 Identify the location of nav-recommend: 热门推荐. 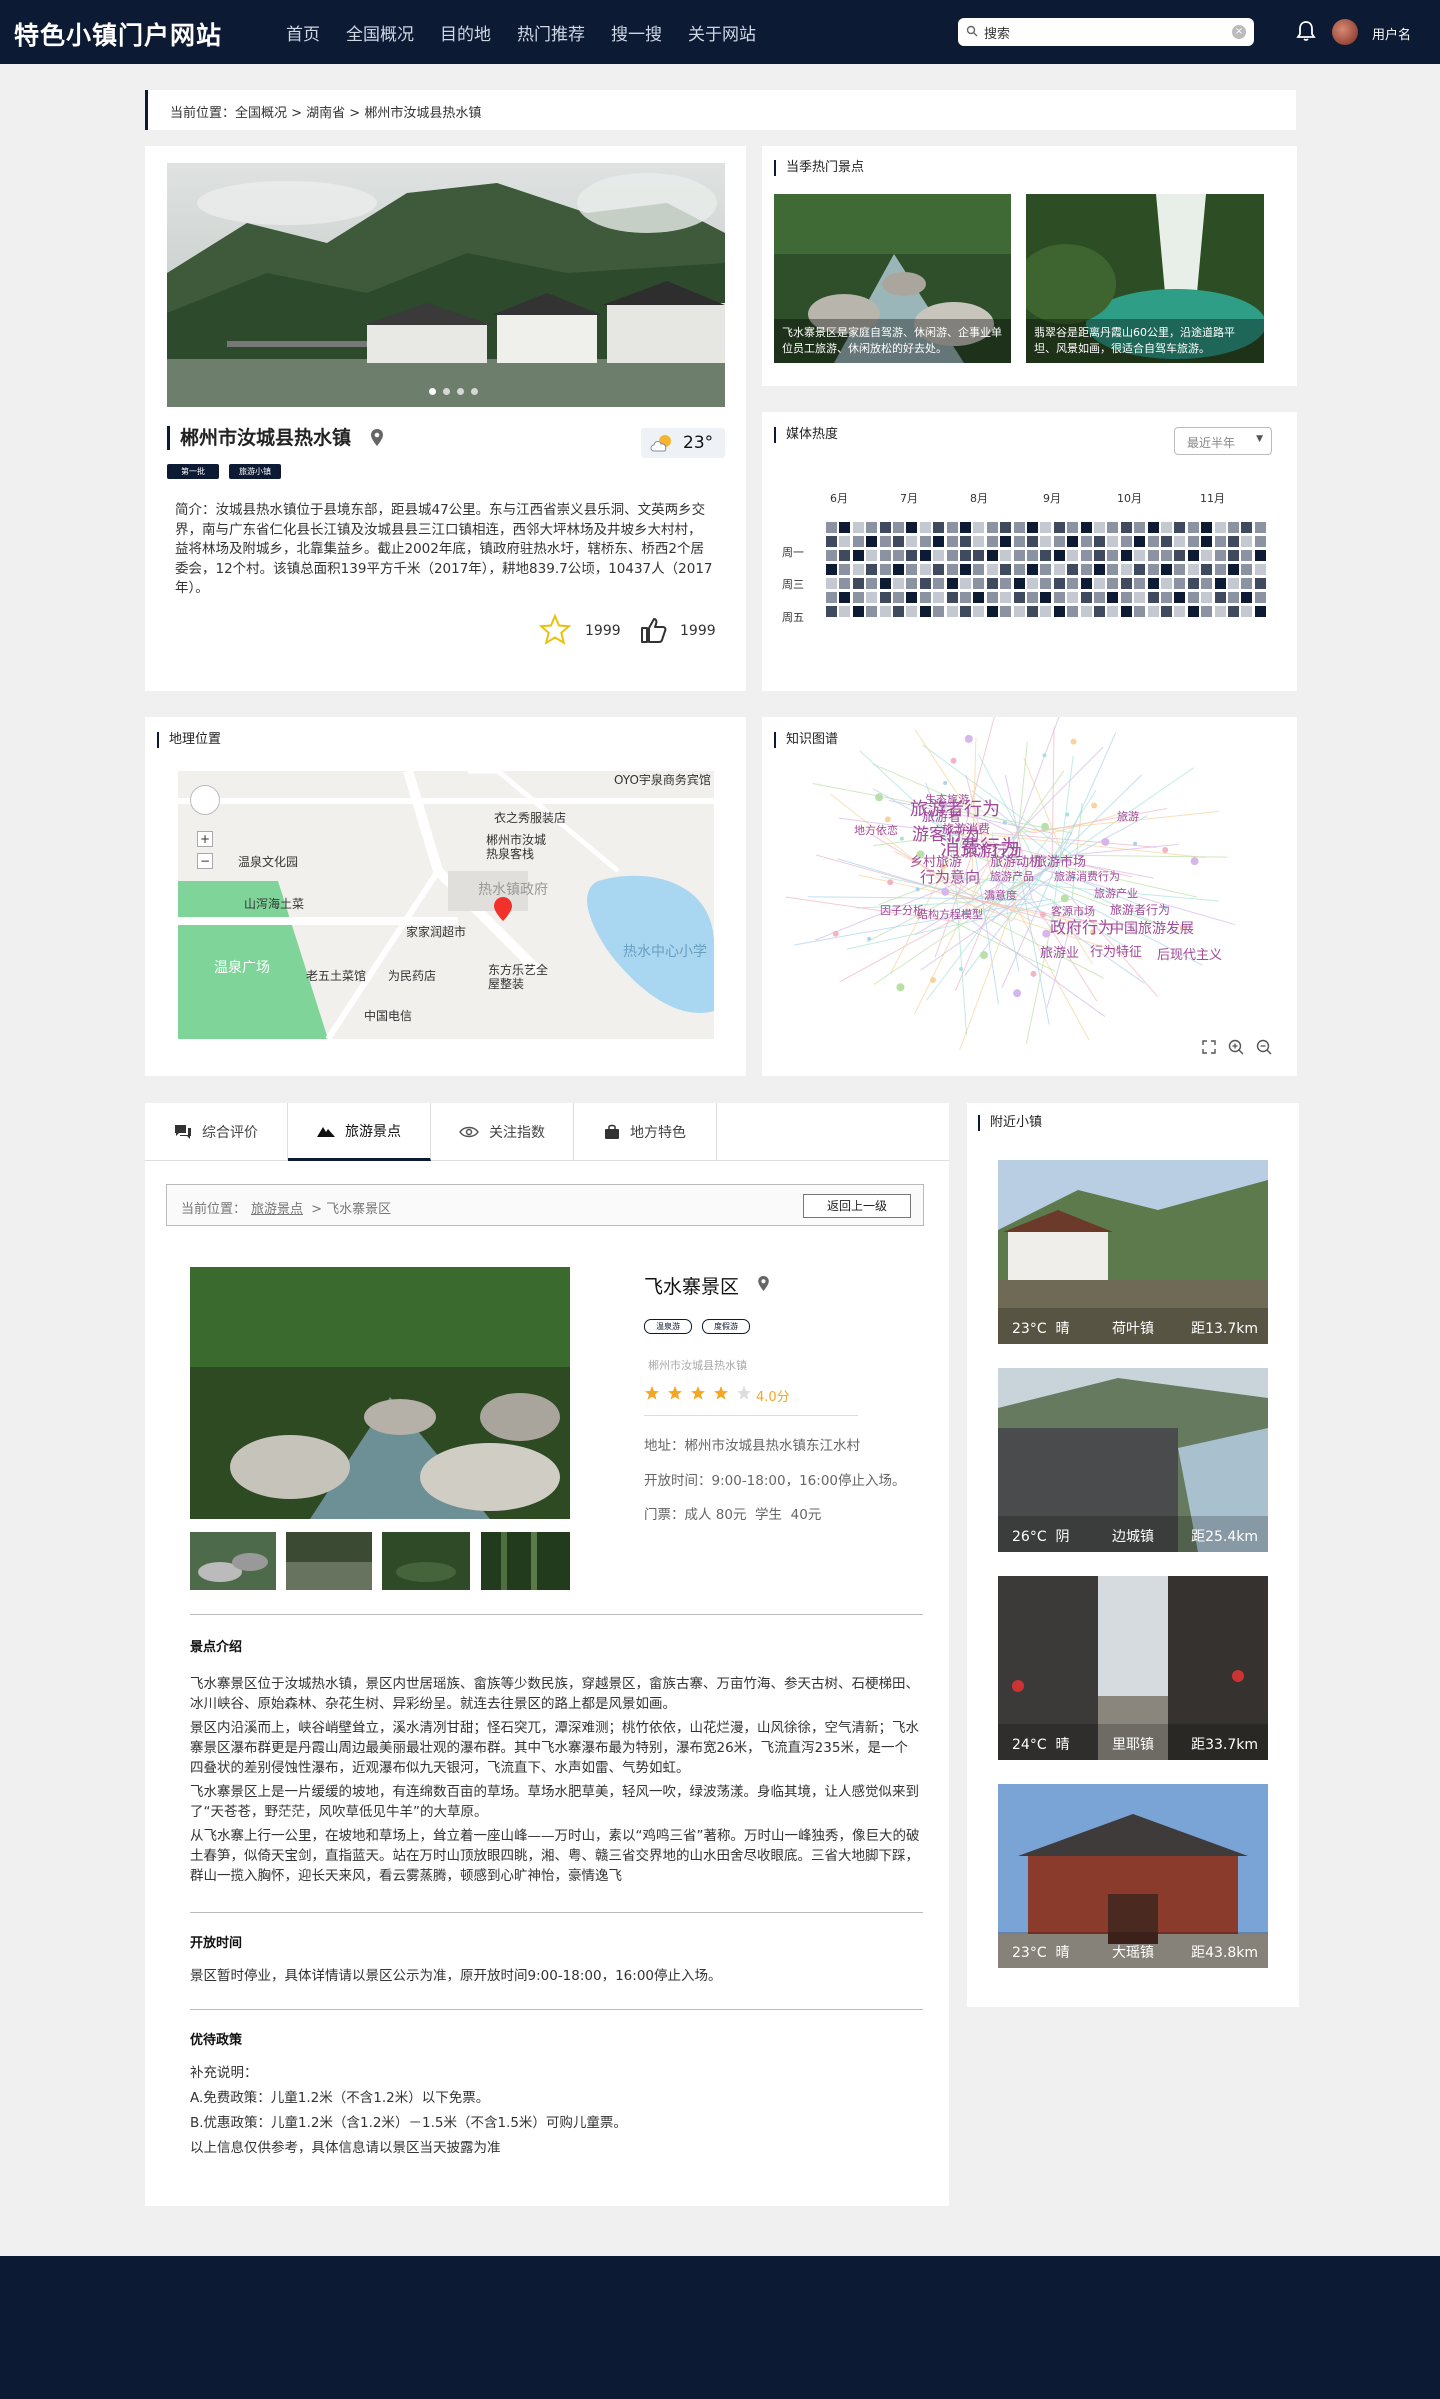
(551, 32).